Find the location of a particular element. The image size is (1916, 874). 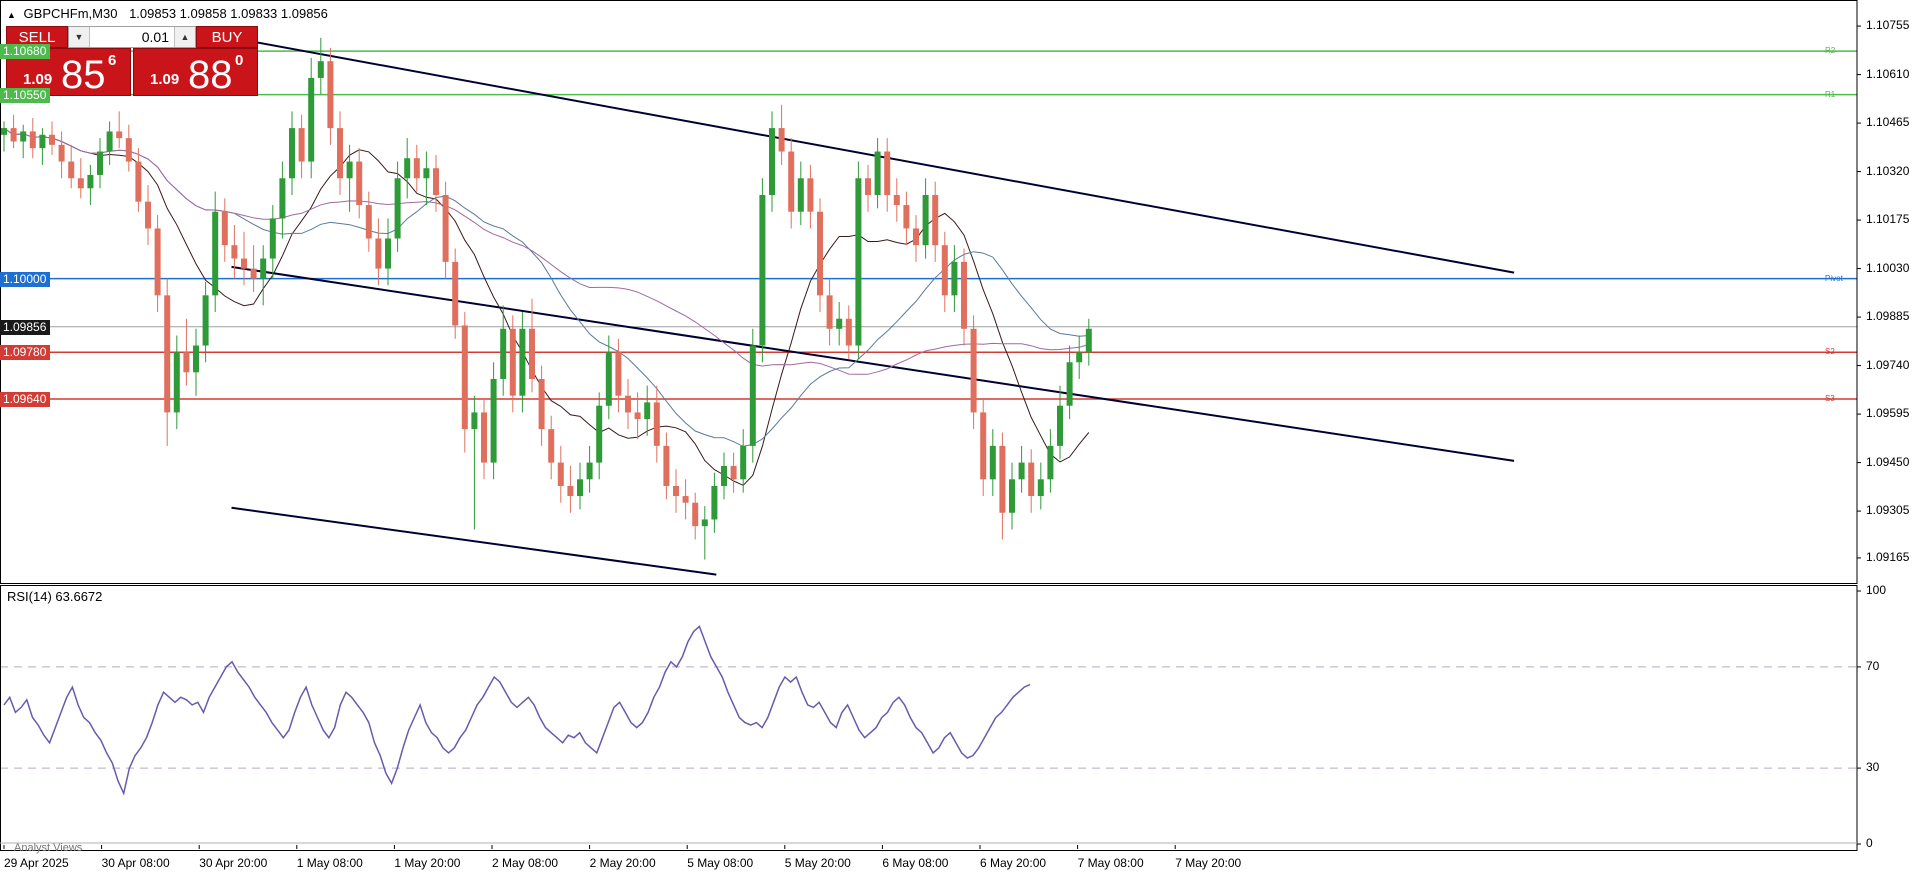

bid-prefix: 1.09 is located at coordinates (38, 79).